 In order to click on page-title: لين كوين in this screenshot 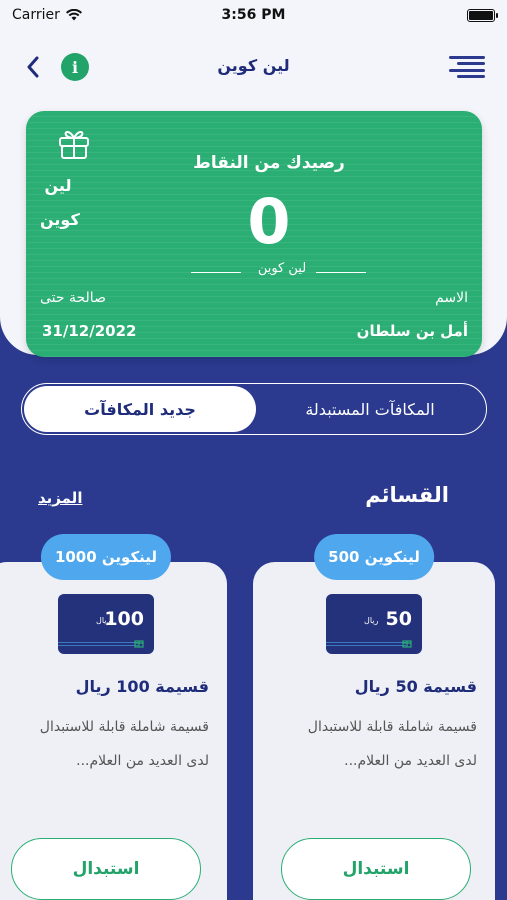, I will do `click(253, 65)`.